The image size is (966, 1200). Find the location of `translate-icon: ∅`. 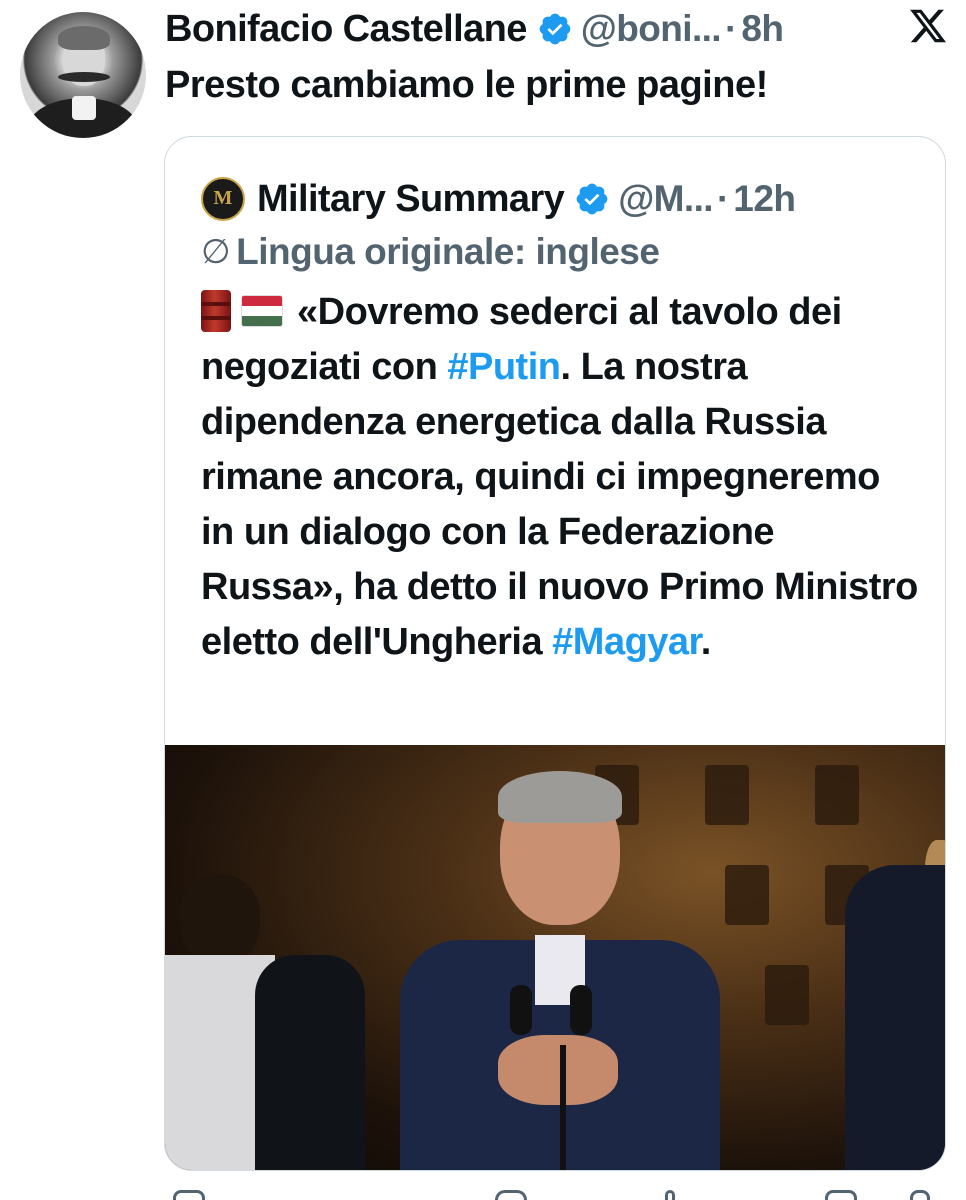

translate-icon: ∅ is located at coordinates (216, 252).